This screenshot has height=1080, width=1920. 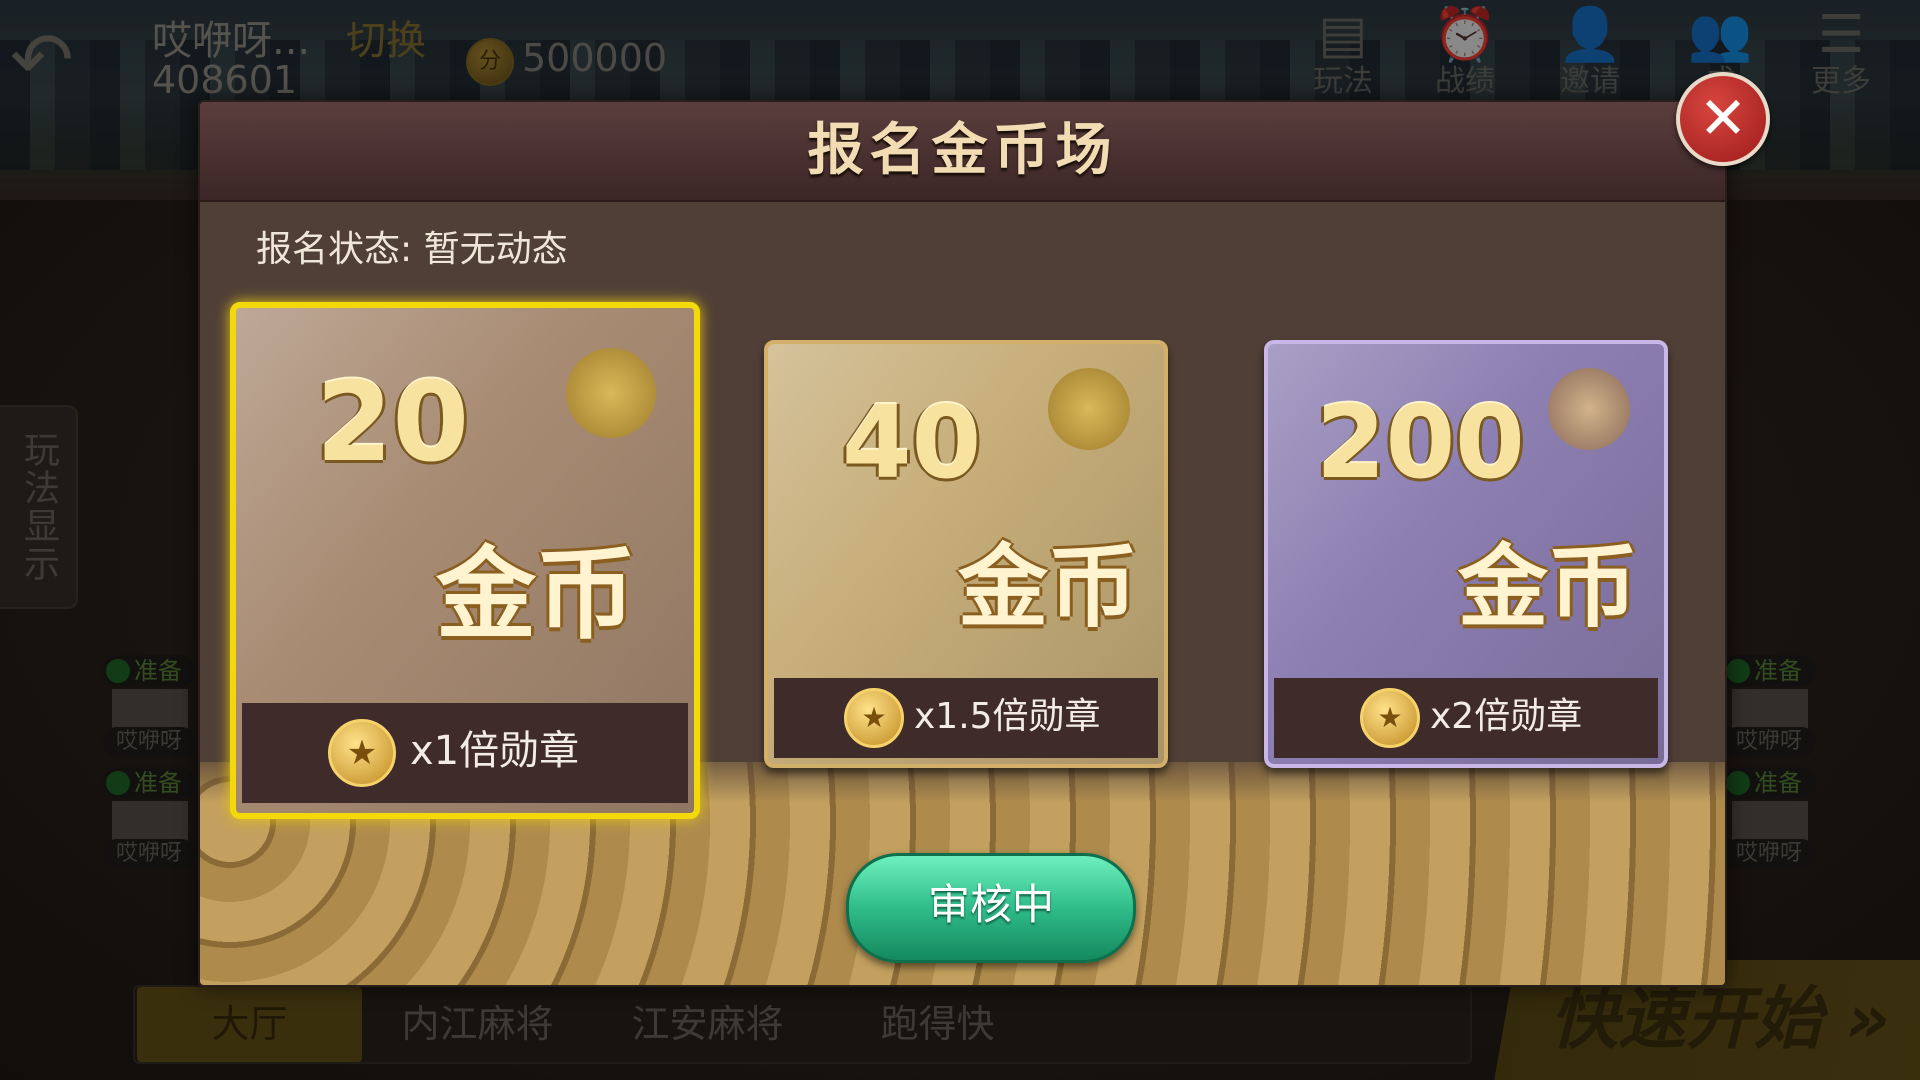 I want to click on coin-option-card-20: 20 金币 ★ x1倍勋章, so click(x=465, y=560).